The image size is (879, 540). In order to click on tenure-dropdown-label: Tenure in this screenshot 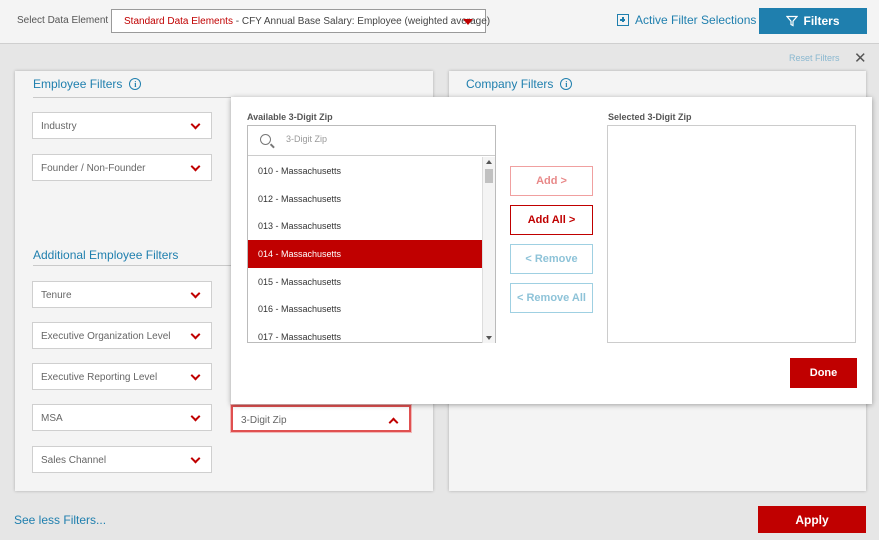, I will do `click(56, 295)`.